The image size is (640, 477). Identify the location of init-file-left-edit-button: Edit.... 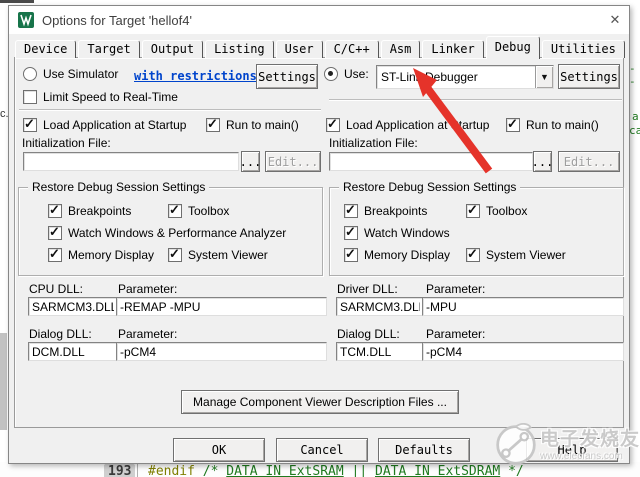
(293, 161).